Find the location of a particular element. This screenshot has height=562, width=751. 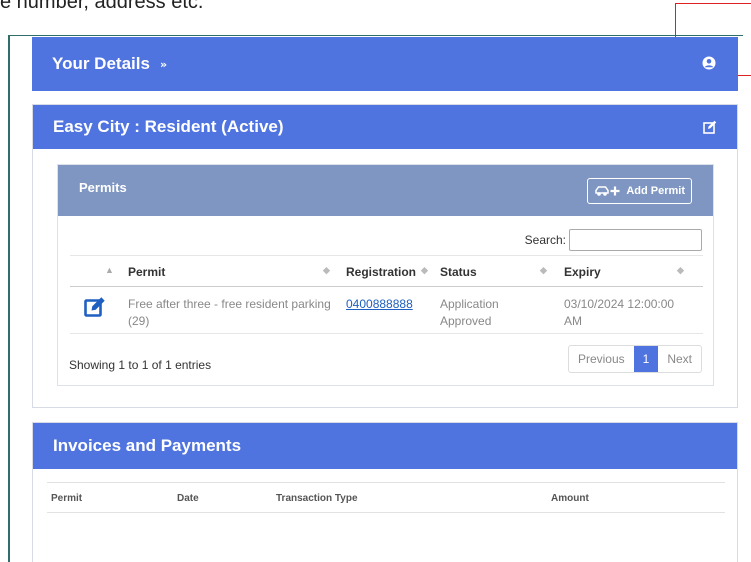

pagination: Previous 1 Next is located at coordinates (634, 359).